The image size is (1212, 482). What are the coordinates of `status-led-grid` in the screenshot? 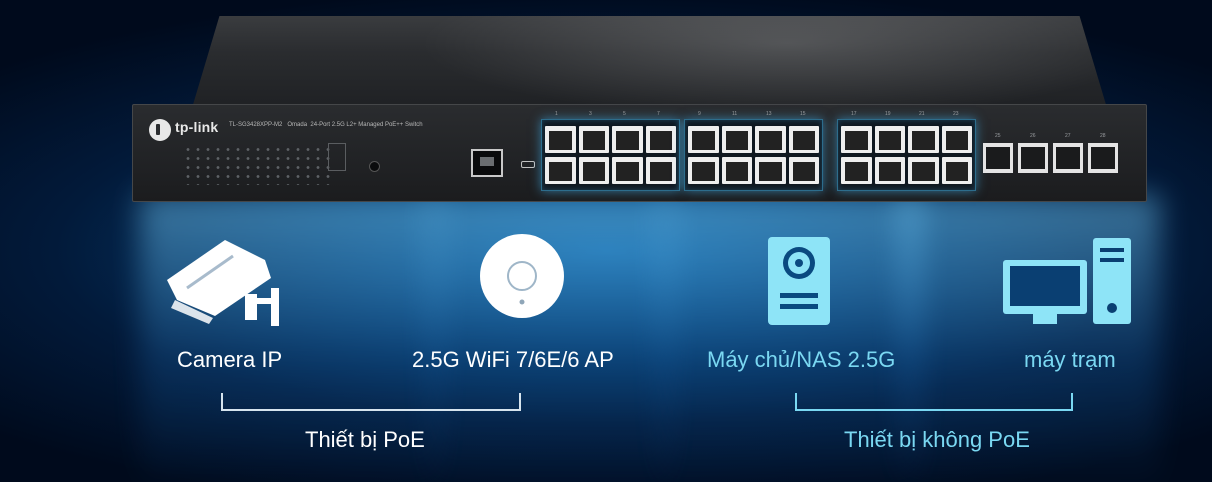 It's located at (258, 165).